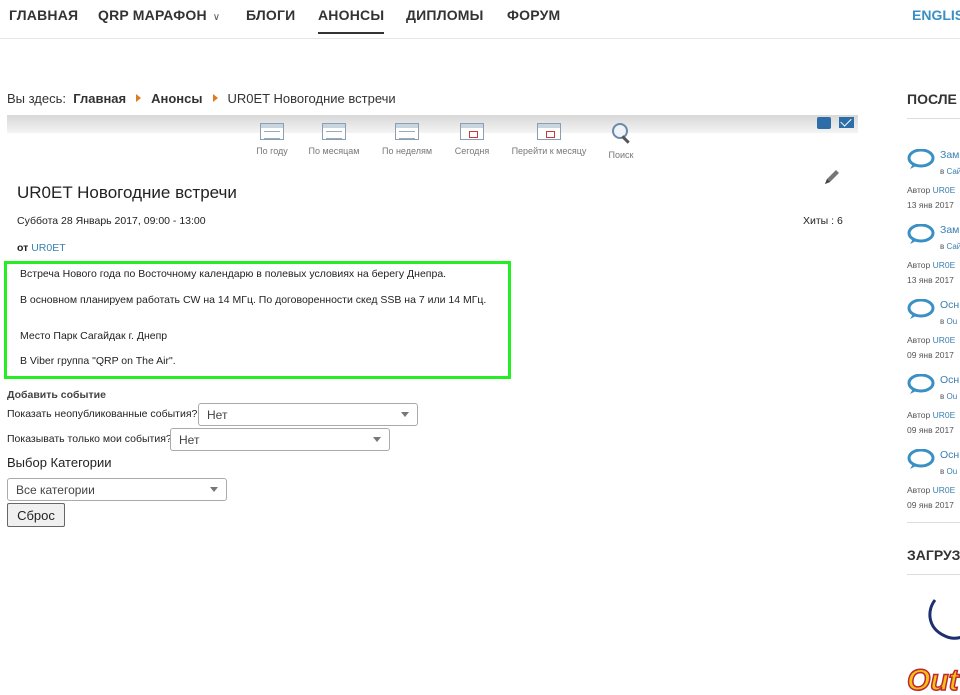 Image resolution: width=960 pixels, height=695 pixels. What do you see at coordinates (37, 98) in the screenshot?
I see `breadcrumb-prefix: Вы здесь:` at bounding box center [37, 98].